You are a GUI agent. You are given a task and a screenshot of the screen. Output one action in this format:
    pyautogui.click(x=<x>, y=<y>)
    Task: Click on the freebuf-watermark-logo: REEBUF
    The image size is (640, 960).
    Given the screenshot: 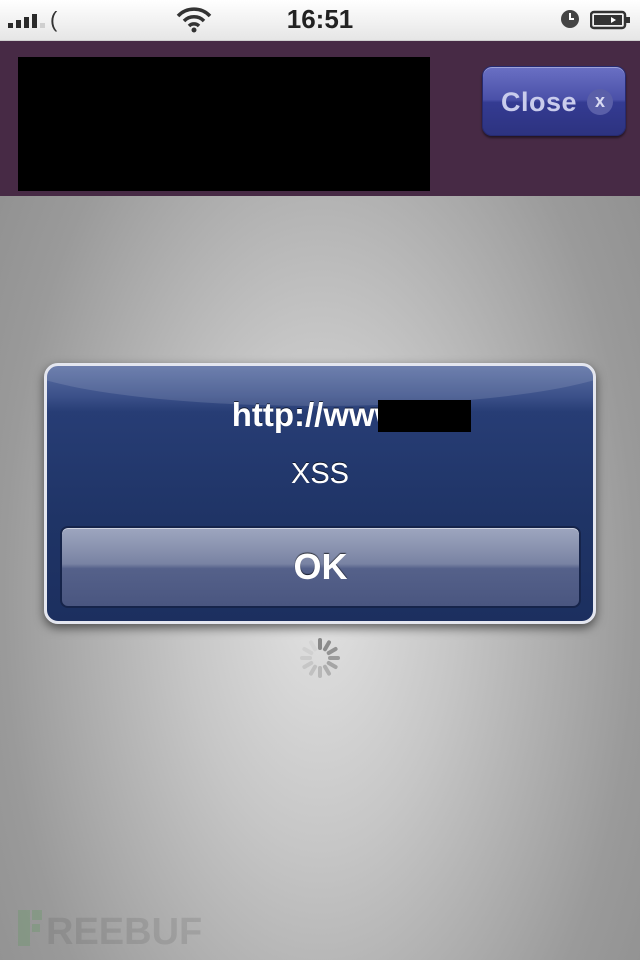 What is the action you would take?
    pyautogui.click(x=110, y=930)
    